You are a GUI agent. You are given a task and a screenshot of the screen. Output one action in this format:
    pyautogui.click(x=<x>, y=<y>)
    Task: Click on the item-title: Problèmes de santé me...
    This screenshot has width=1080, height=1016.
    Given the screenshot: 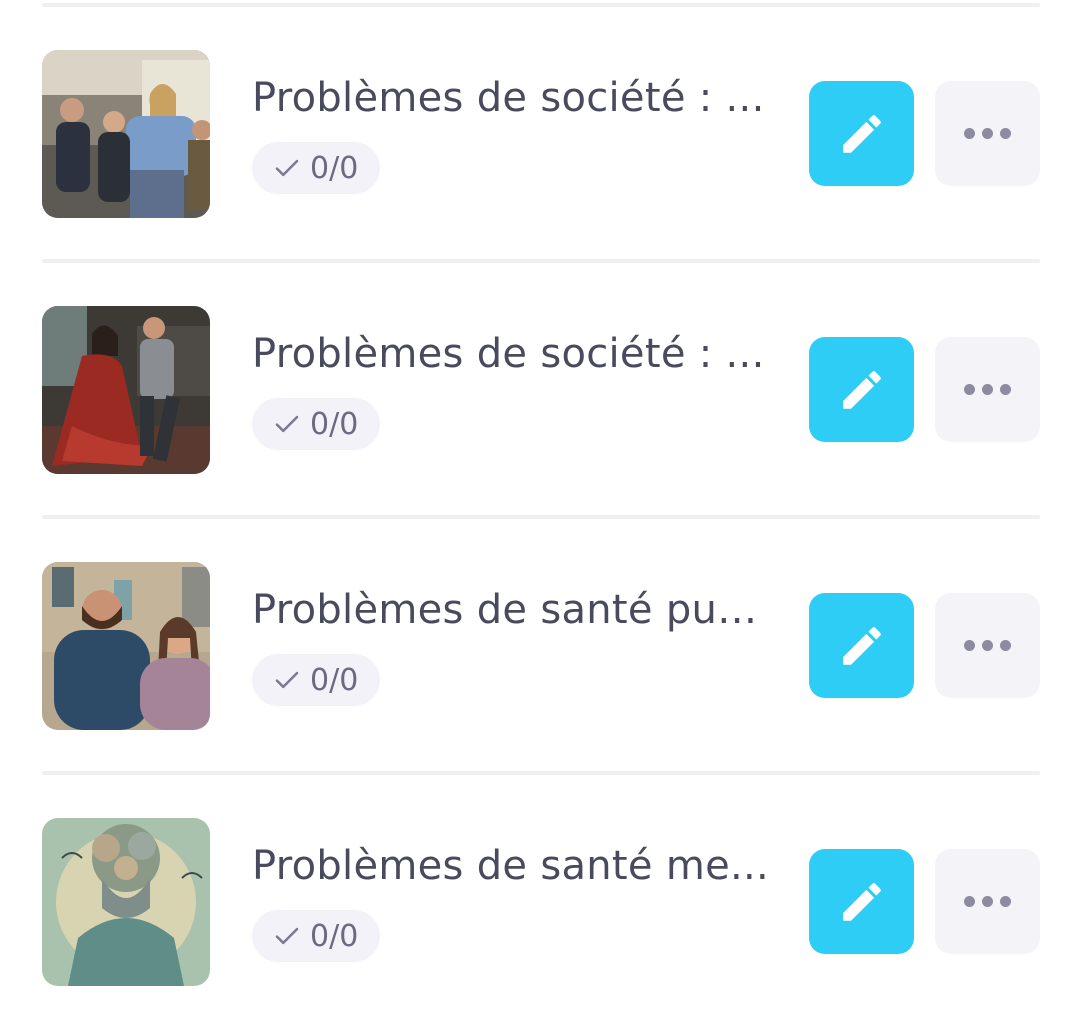 What is the action you would take?
    pyautogui.click(x=511, y=866)
    